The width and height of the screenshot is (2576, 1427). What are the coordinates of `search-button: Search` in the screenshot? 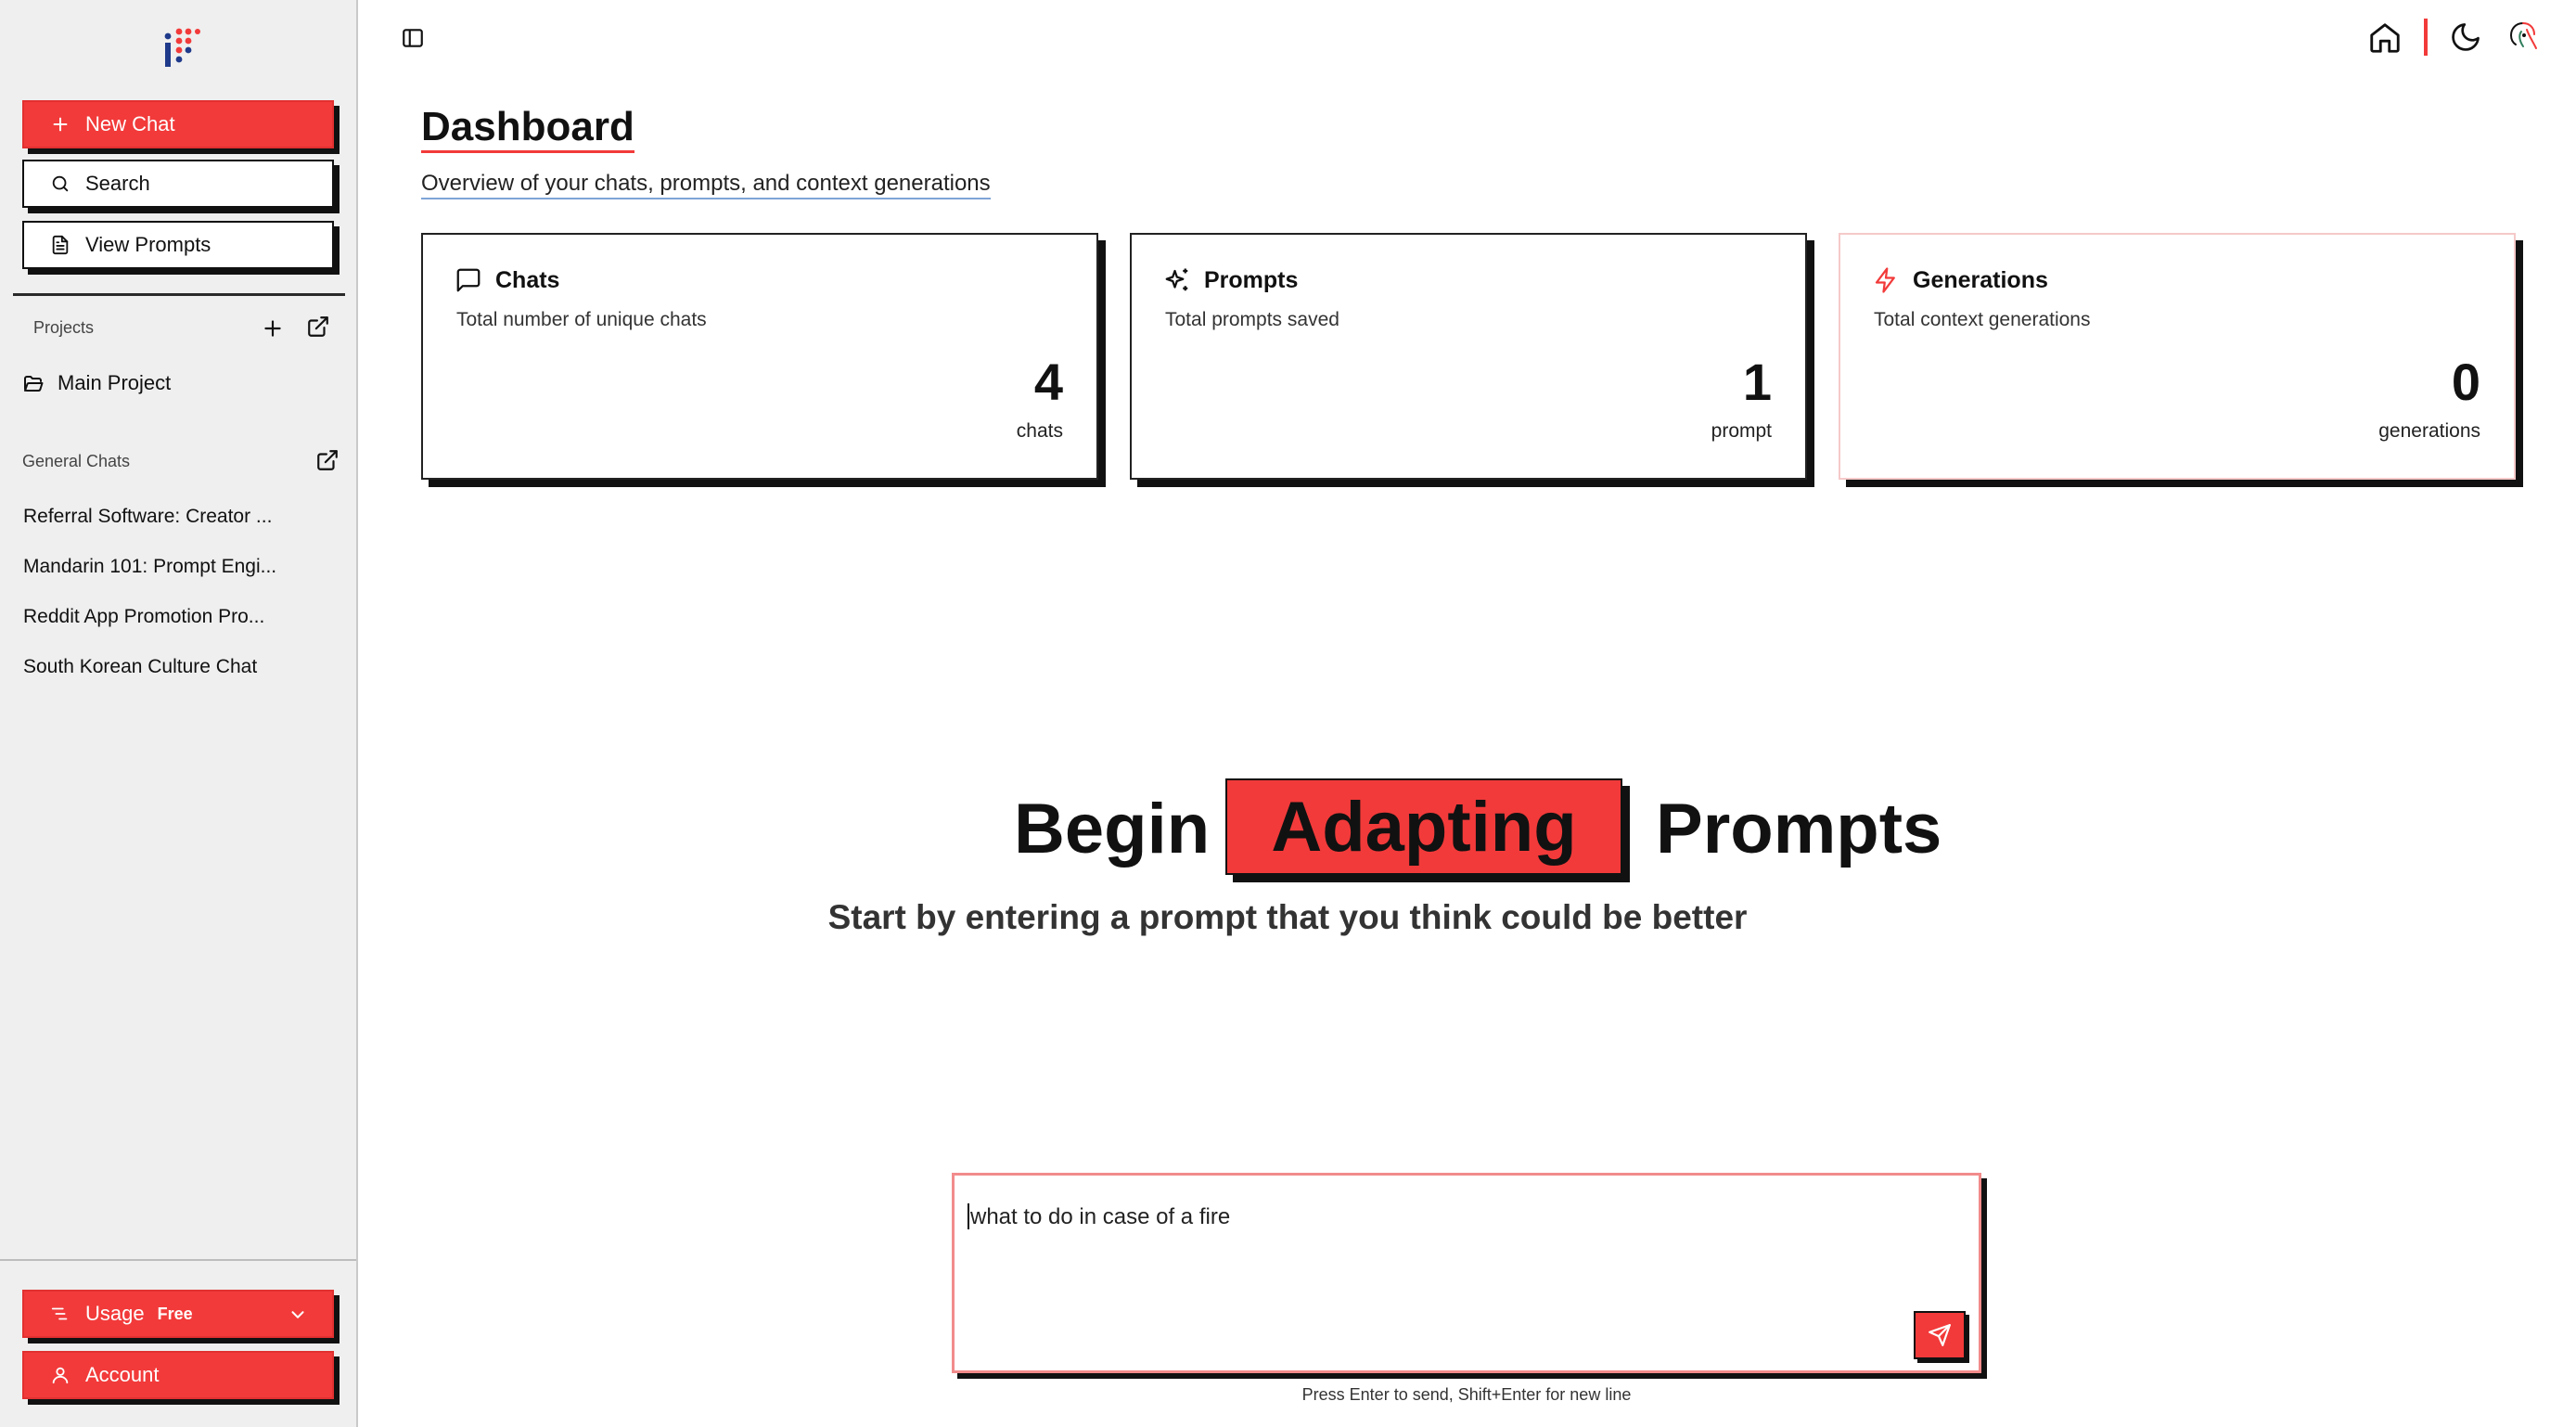 It's located at (178, 184).